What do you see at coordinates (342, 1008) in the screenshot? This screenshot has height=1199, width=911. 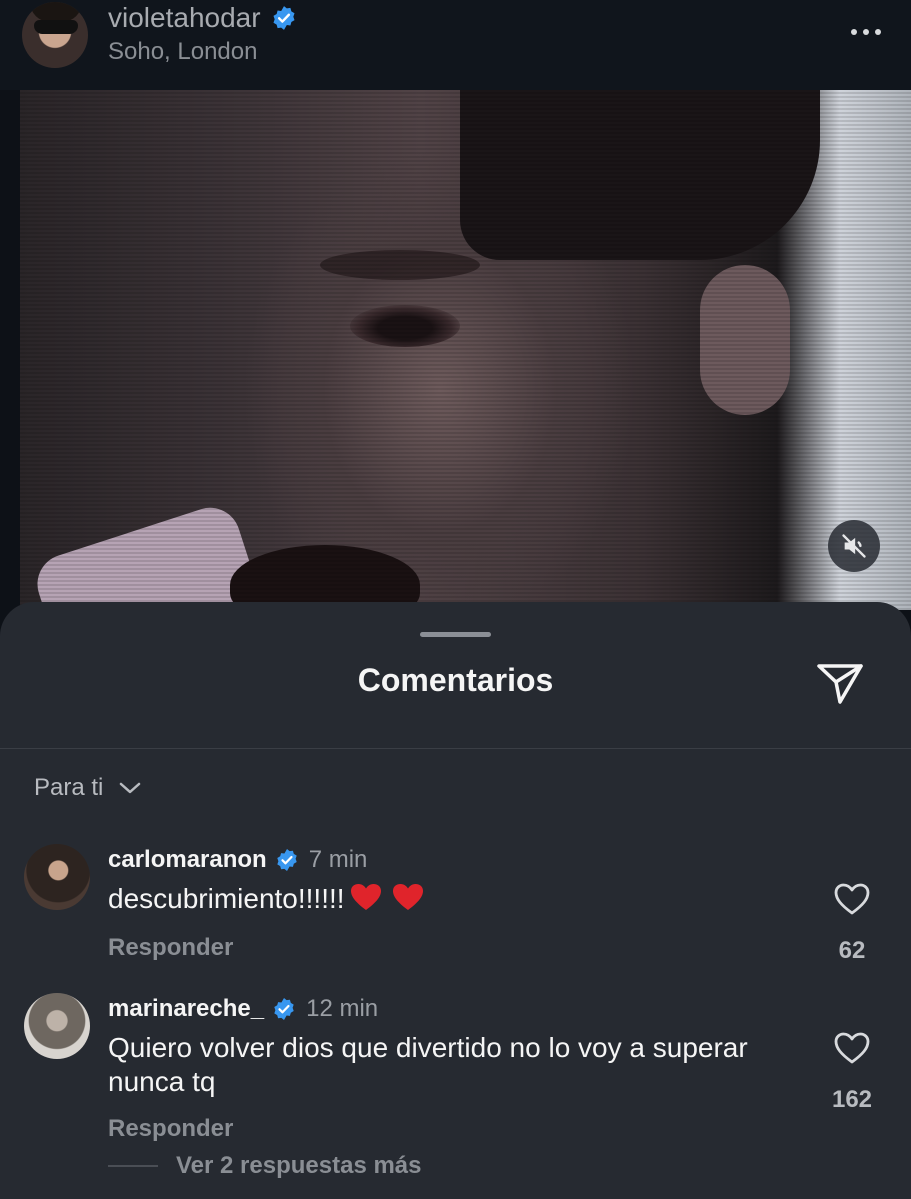 I see `comment-time: 12 min` at bounding box center [342, 1008].